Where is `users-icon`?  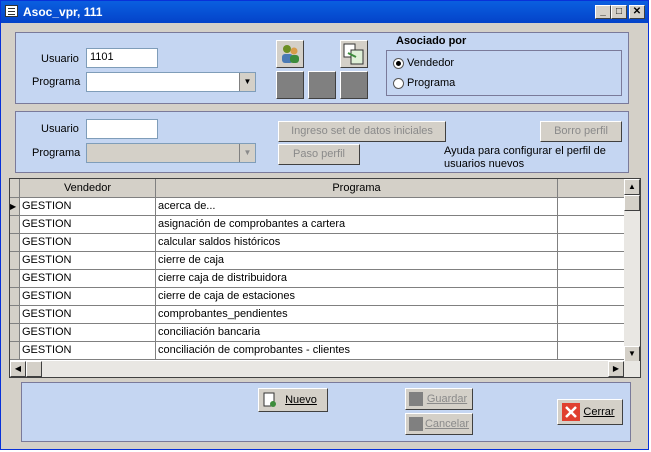 users-icon is located at coordinates (290, 54).